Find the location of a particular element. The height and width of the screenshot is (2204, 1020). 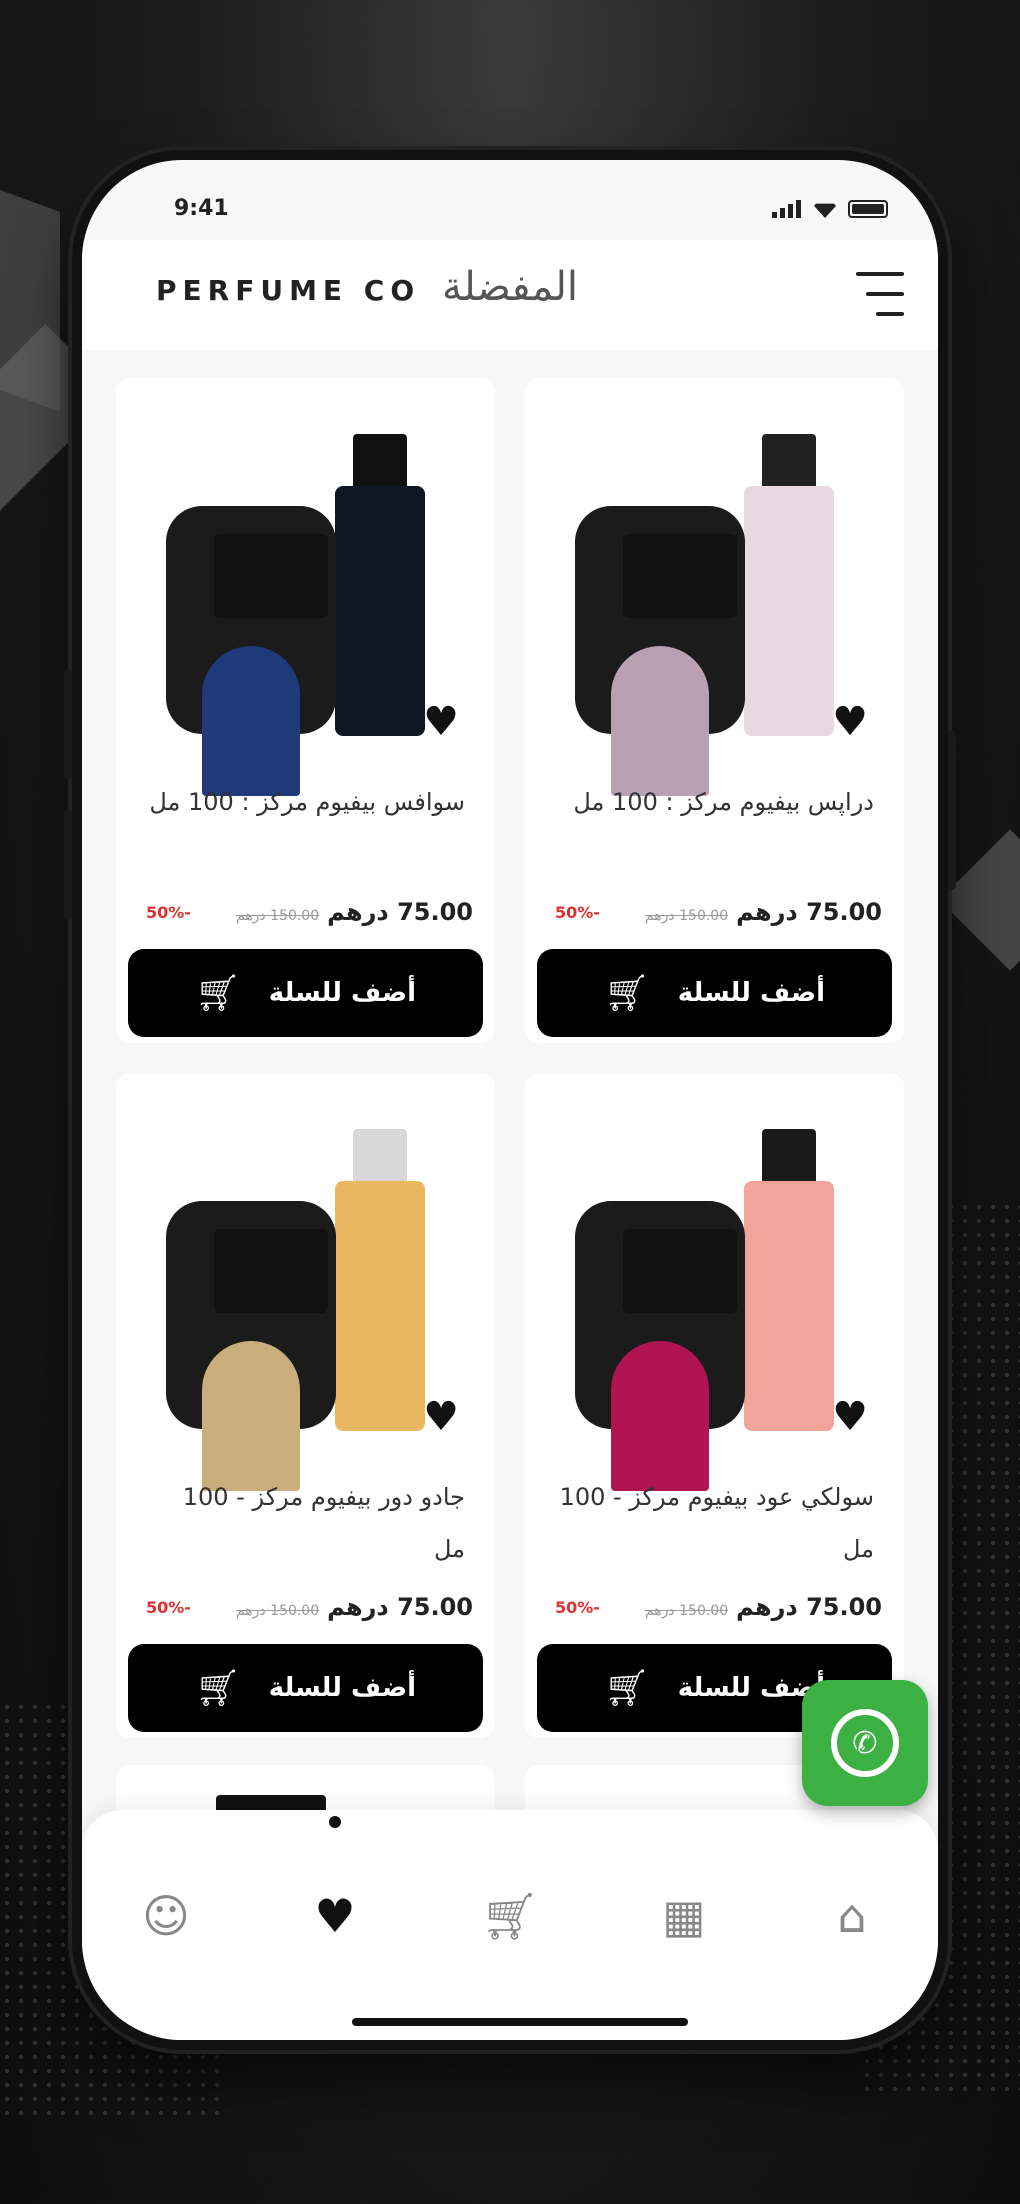

wifi-icon is located at coordinates (825, 210).